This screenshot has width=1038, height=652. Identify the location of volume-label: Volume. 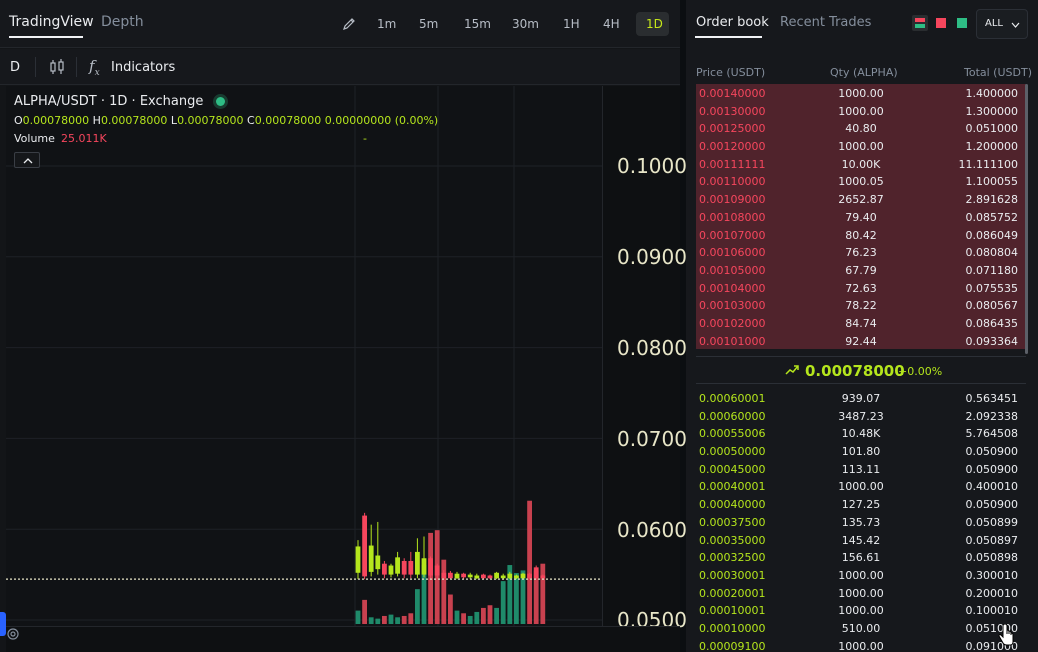
(34, 138).